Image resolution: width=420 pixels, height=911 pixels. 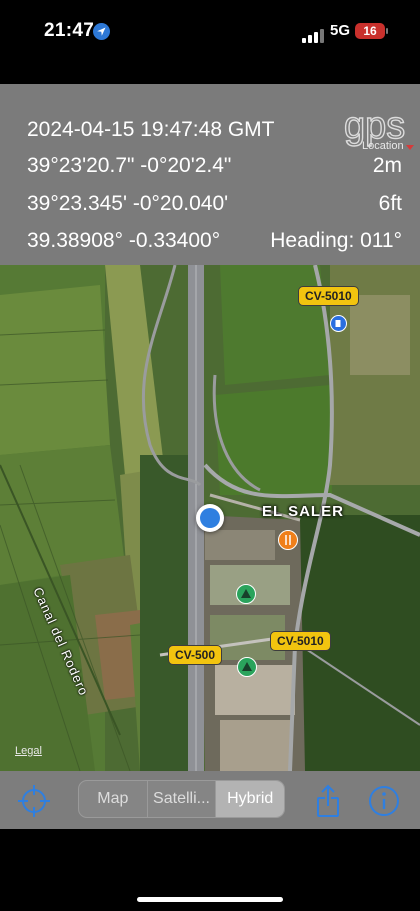 I want to click on share-icon, so click(x=328, y=800).